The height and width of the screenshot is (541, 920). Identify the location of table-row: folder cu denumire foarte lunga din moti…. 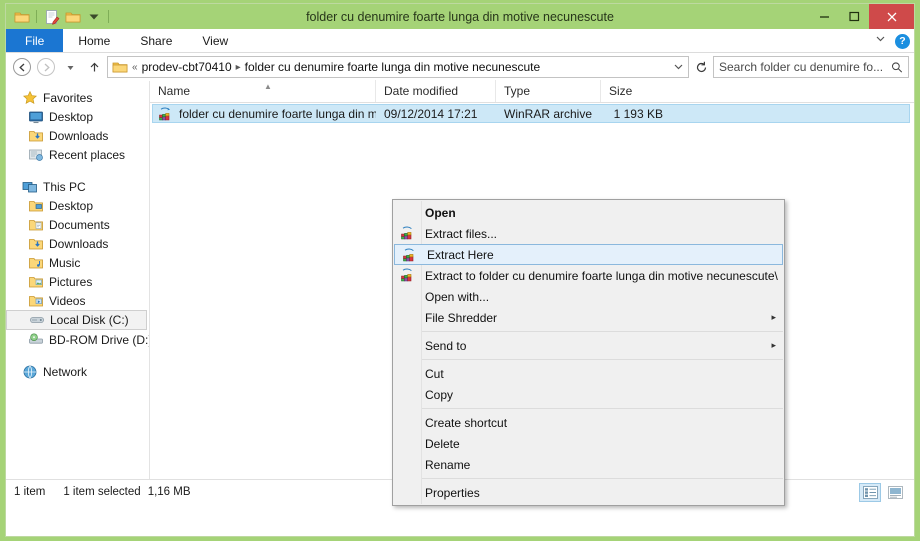
(531, 113).